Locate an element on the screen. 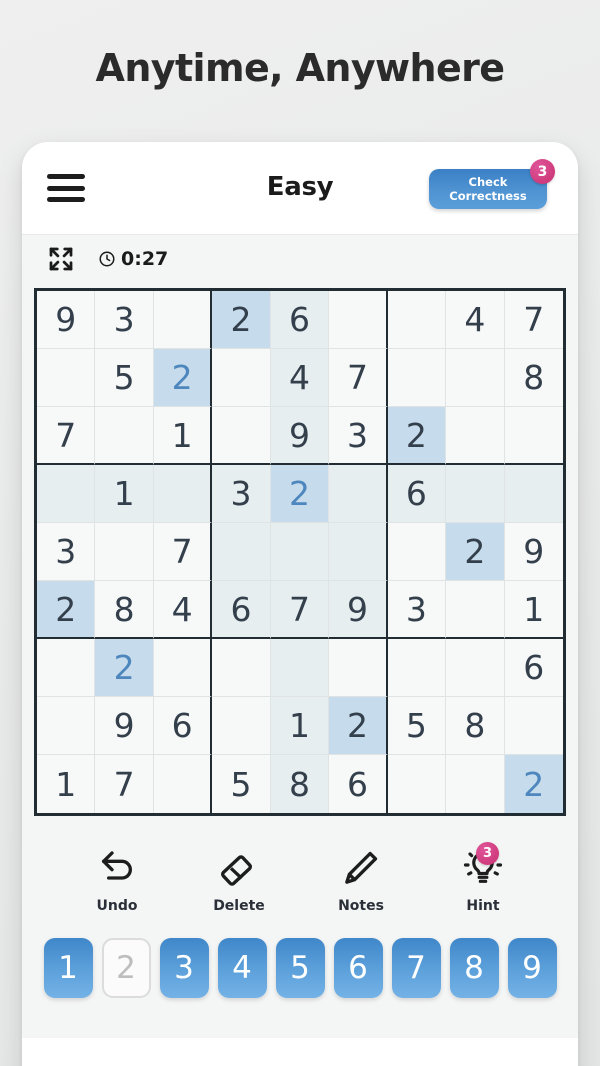 This screenshot has width=600, height=1066. check-correctness-line1: Check is located at coordinates (488, 182).